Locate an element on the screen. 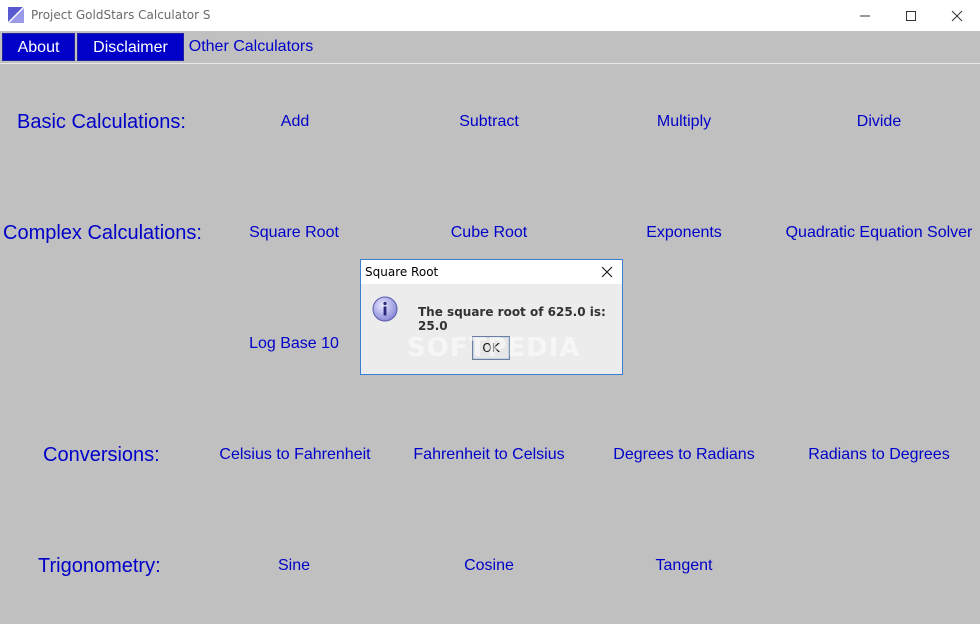 This screenshot has height=624, width=980. exponents-button: Exponents is located at coordinates (684, 233).